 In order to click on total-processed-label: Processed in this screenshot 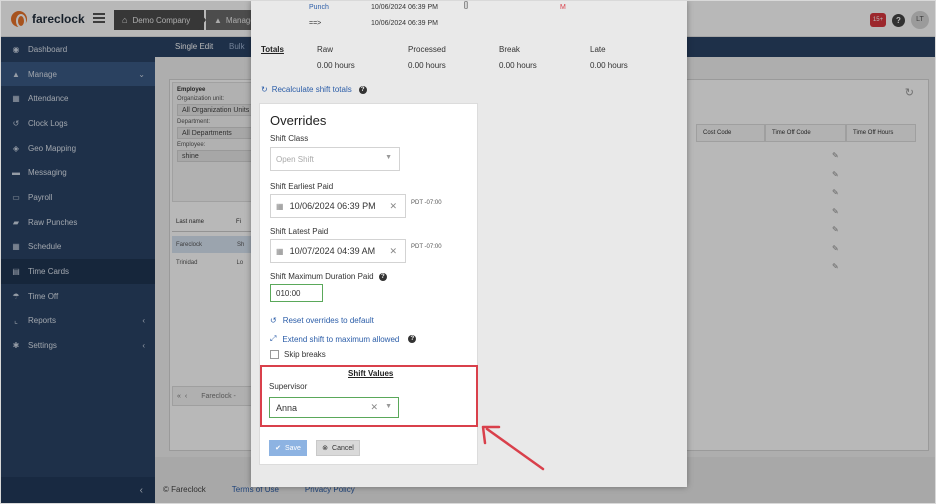, I will do `click(427, 49)`.